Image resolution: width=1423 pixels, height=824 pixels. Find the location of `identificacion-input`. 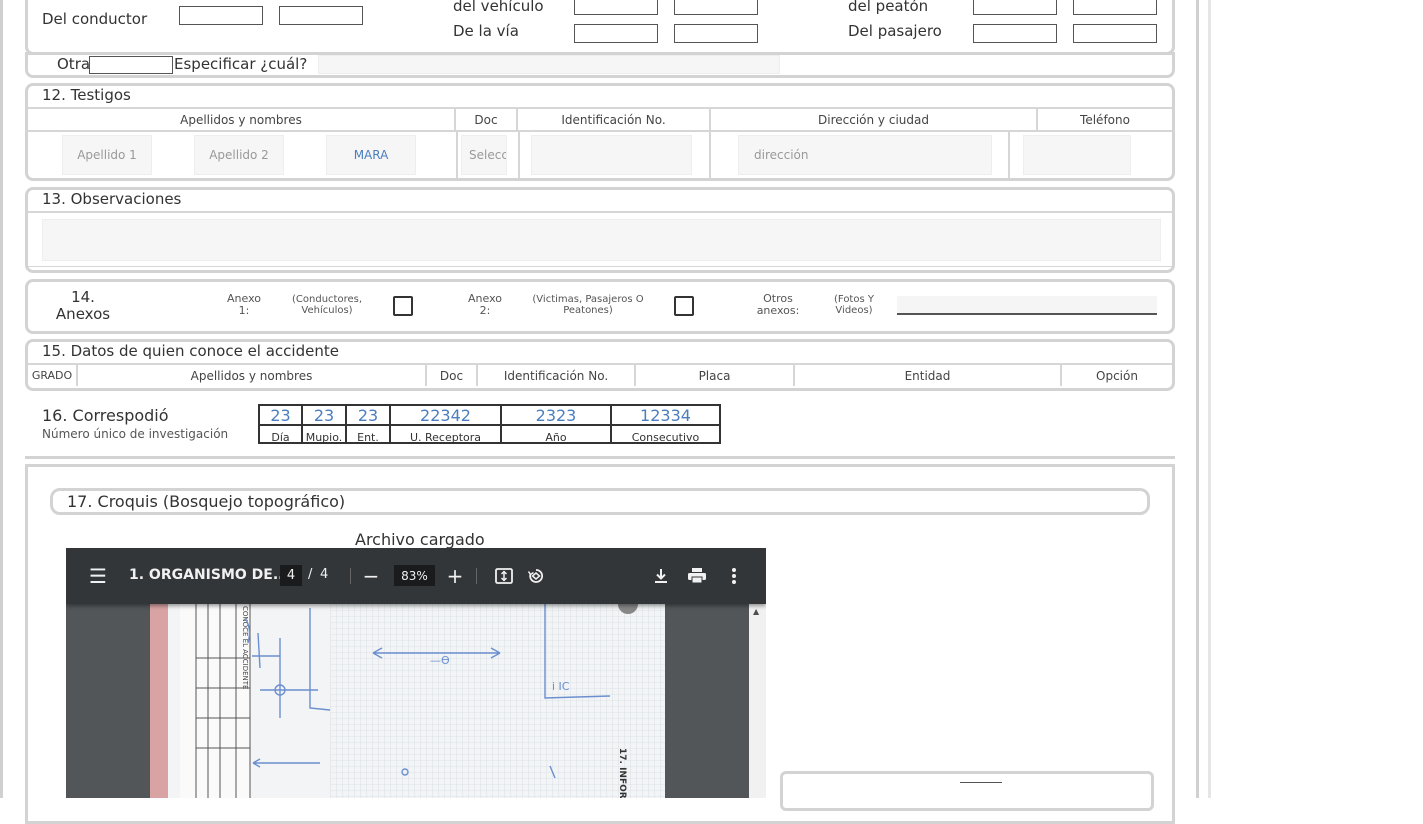

identificacion-input is located at coordinates (611, 155).